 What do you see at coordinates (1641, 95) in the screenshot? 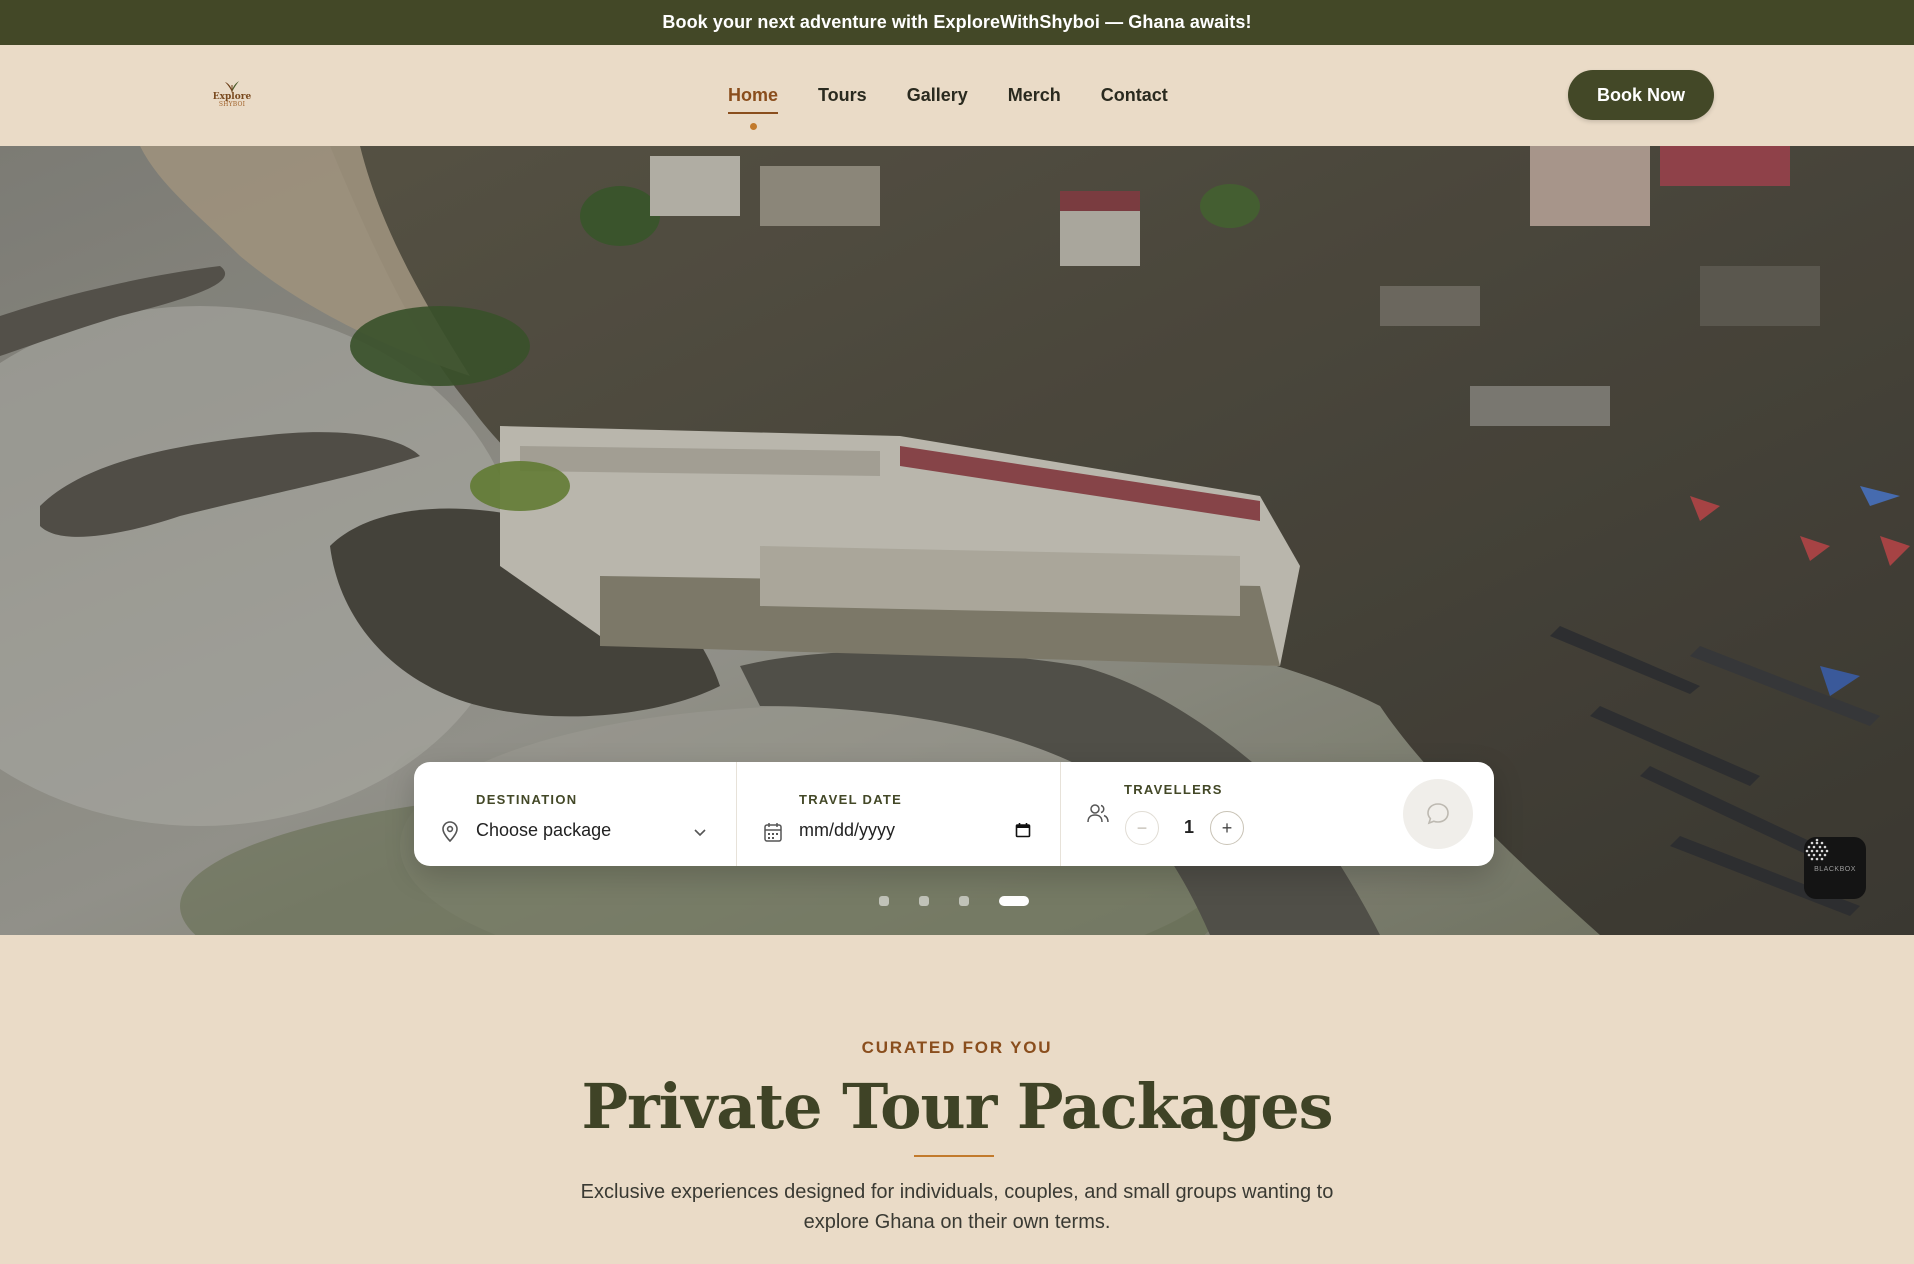
I see `book-now-button: Book Now` at bounding box center [1641, 95].